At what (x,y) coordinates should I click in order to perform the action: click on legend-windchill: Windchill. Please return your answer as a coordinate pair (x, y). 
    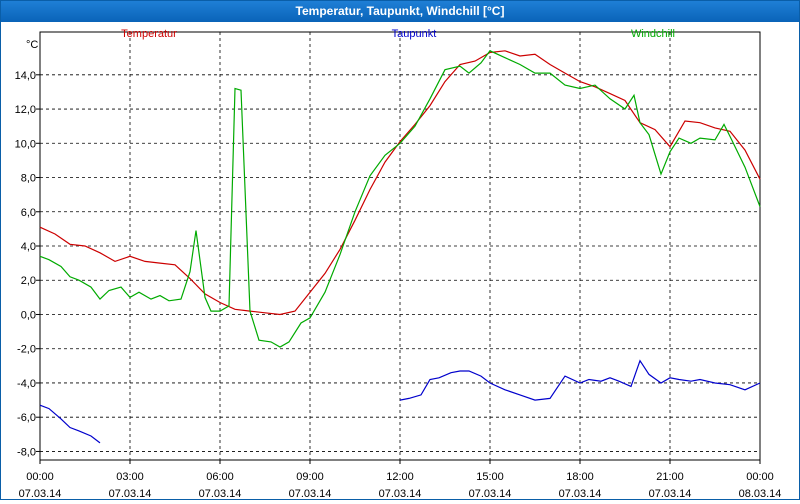
    Looking at the image, I should click on (653, 34).